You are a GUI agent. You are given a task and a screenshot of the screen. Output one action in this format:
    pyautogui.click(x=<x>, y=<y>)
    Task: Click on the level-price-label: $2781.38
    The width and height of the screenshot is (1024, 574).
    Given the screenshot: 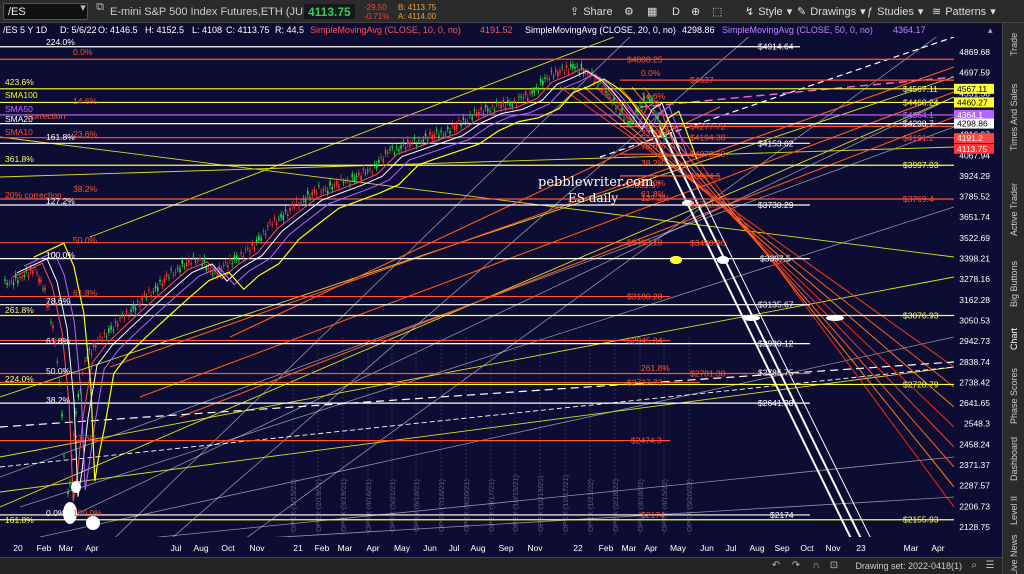 What is the action you would take?
    pyautogui.click(x=708, y=373)
    